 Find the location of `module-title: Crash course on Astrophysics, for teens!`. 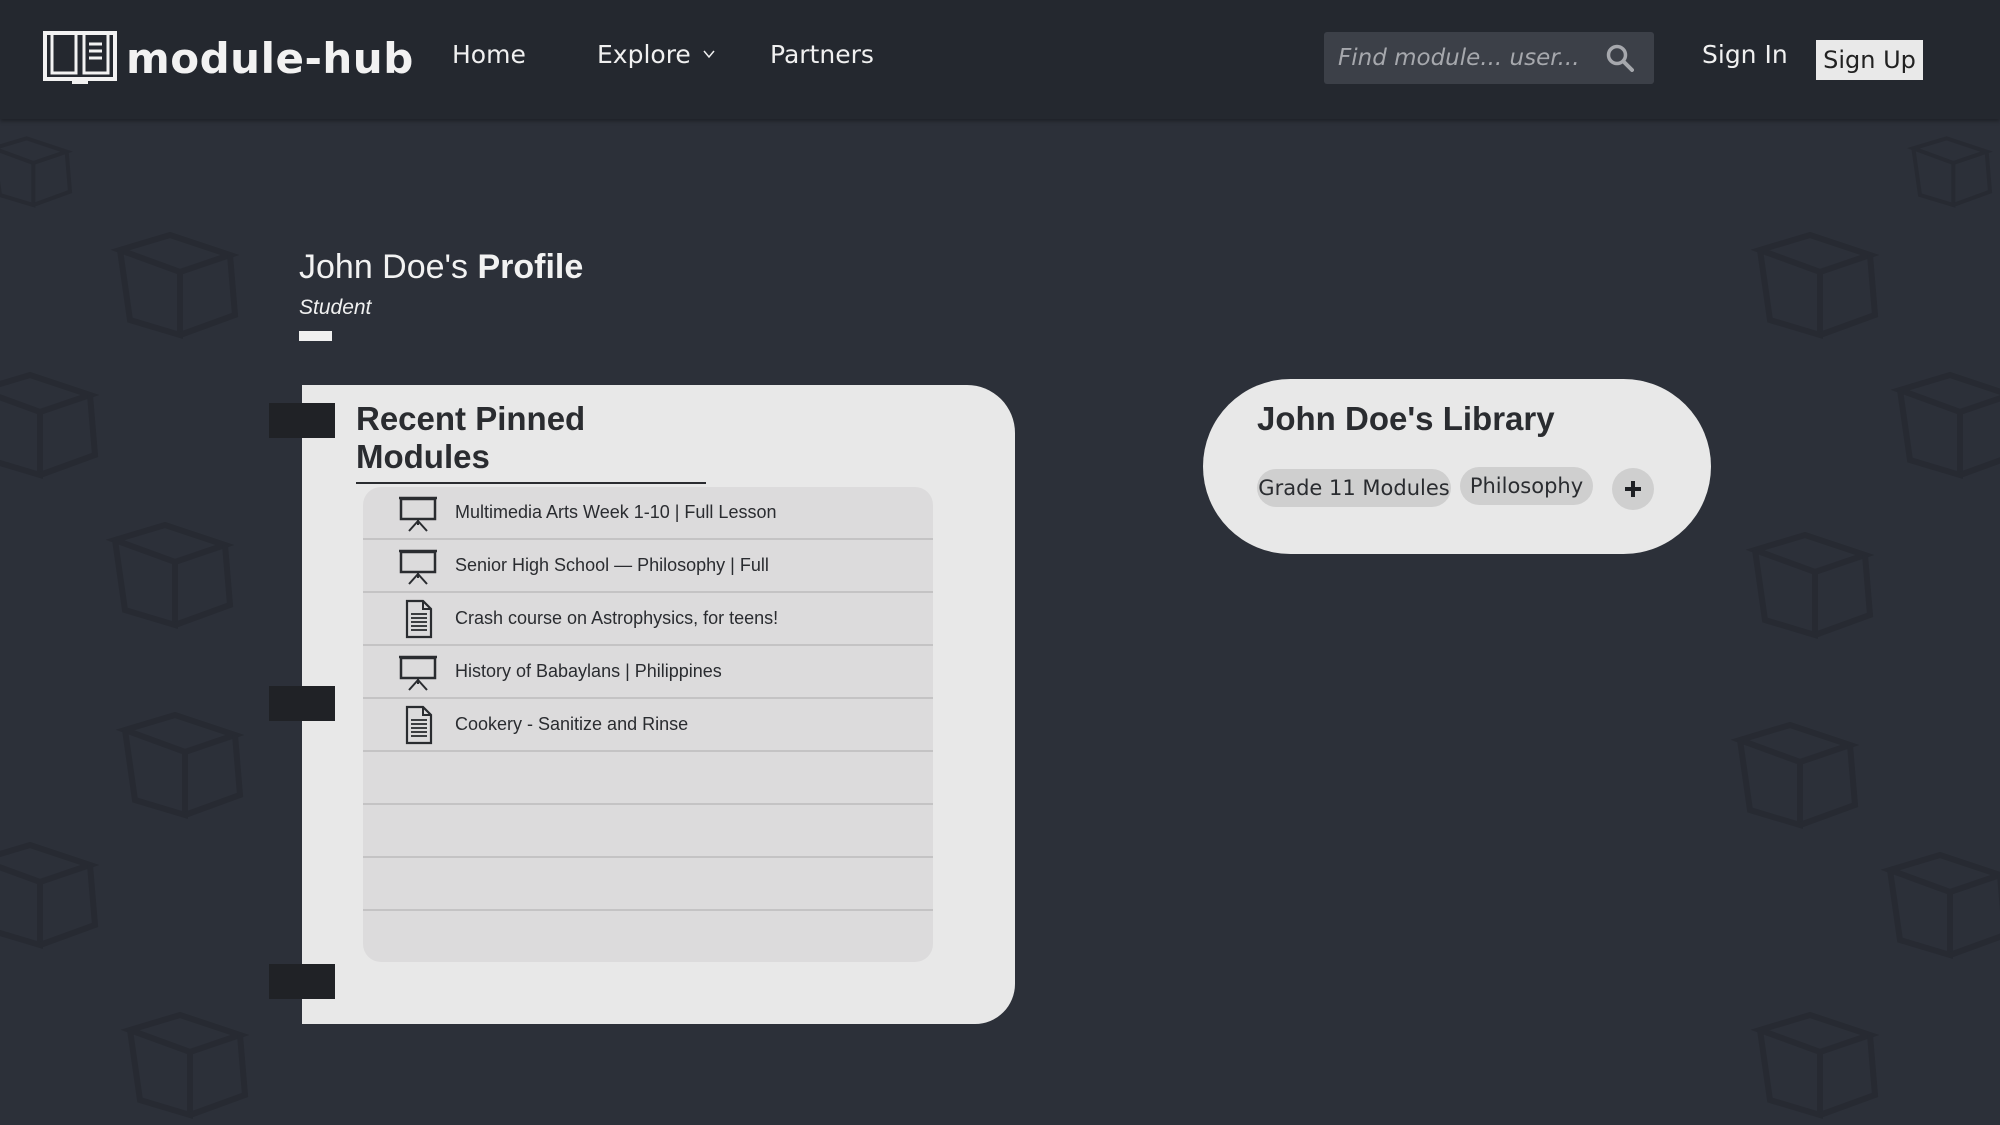

module-title: Crash course on Astrophysics, for teens! is located at coordinates (617, 618).